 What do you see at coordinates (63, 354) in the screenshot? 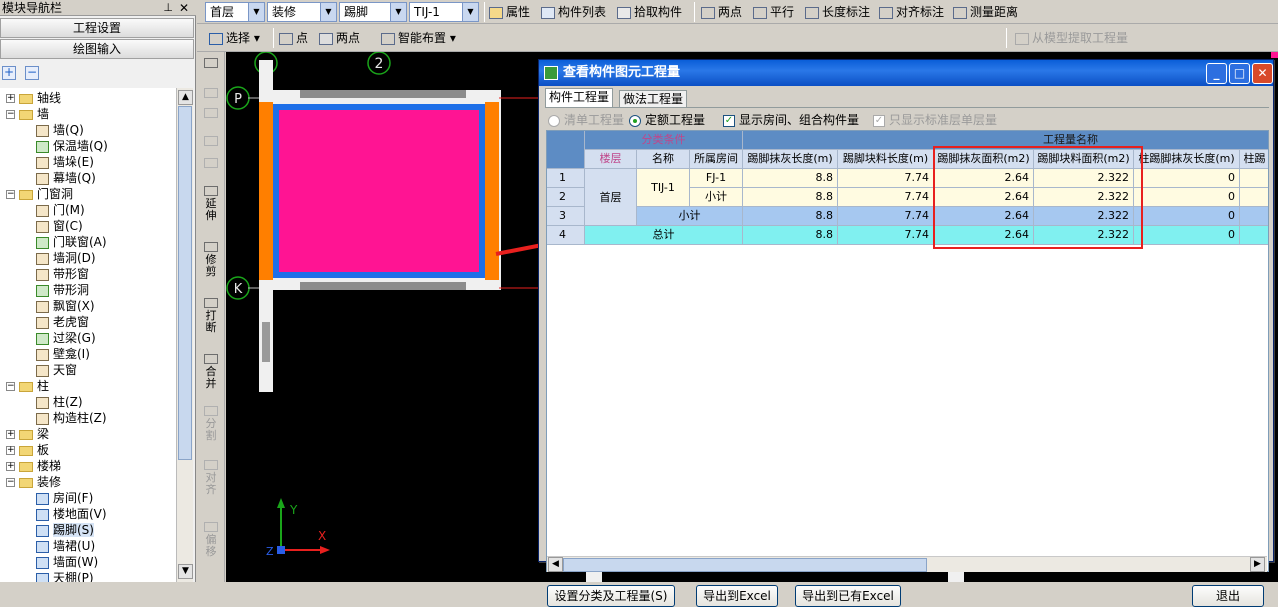
I see `tree-item: 壁龛(I)` at bounding box center [63, 354].